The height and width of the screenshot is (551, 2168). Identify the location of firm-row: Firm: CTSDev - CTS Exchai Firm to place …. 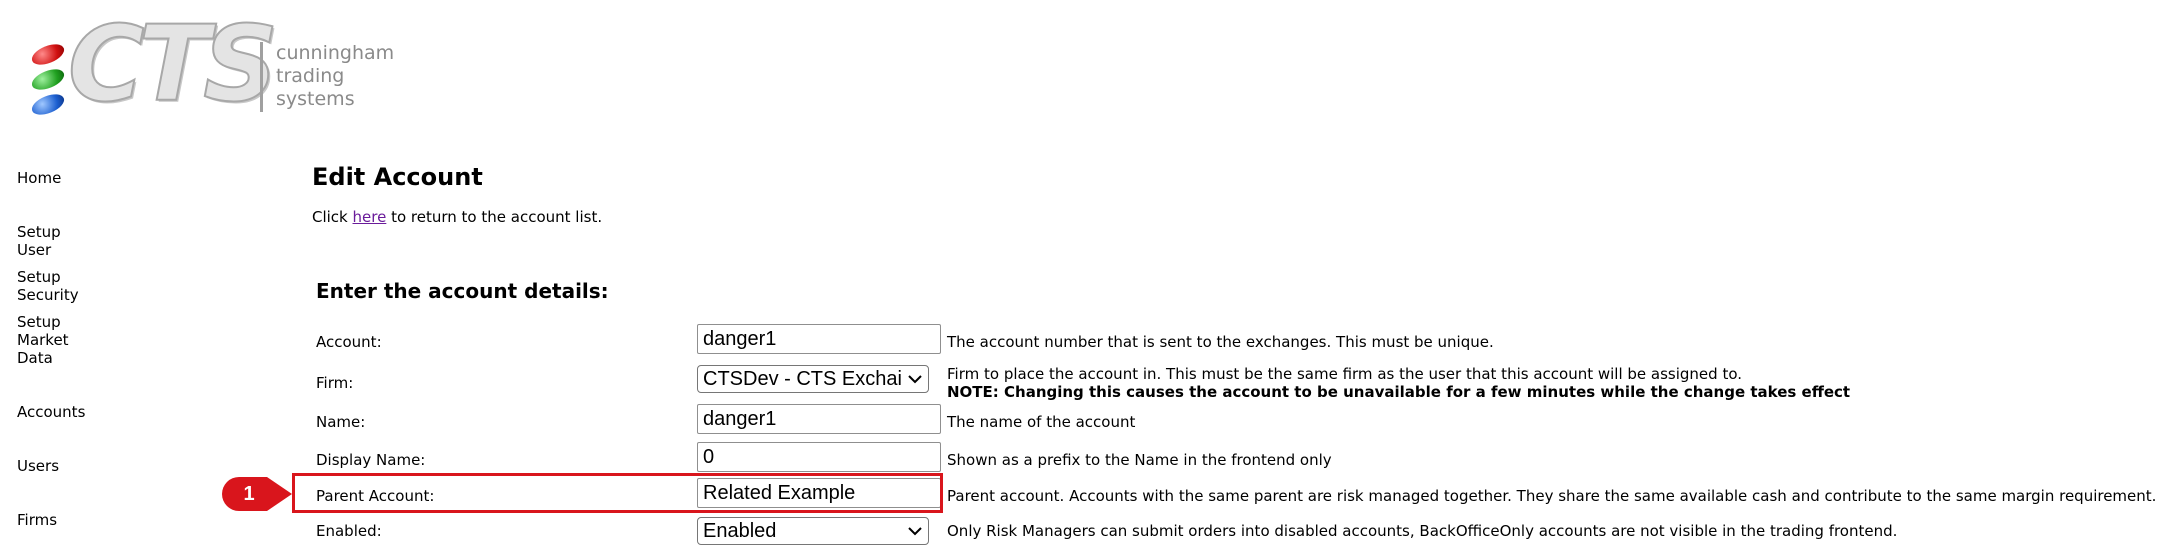
(1084, 383).